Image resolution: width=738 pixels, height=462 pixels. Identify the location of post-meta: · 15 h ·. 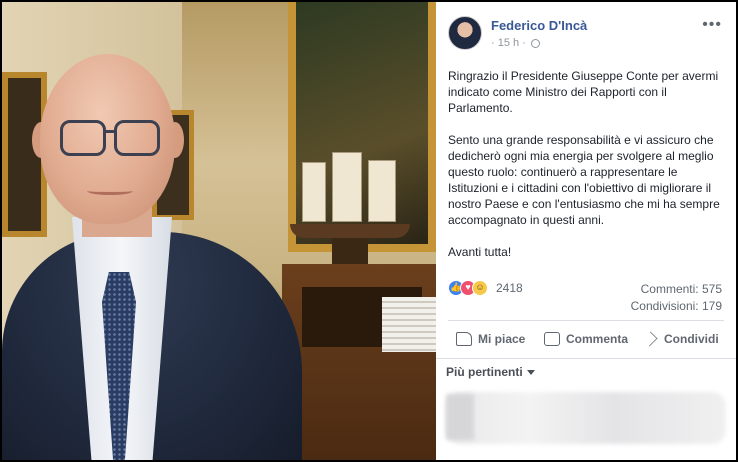
(515, 43).